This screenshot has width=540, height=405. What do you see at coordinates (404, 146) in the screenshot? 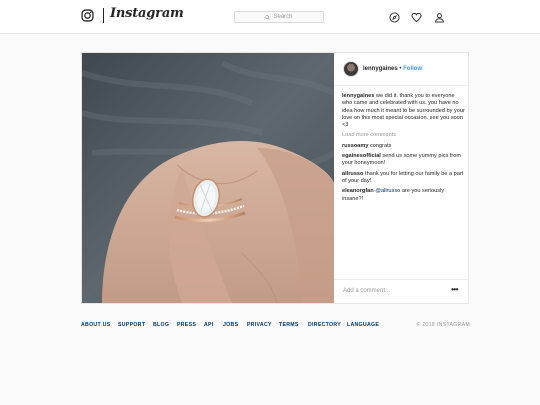
I see `comment-item: russoamy congrats` at bounding box center [404, 146].